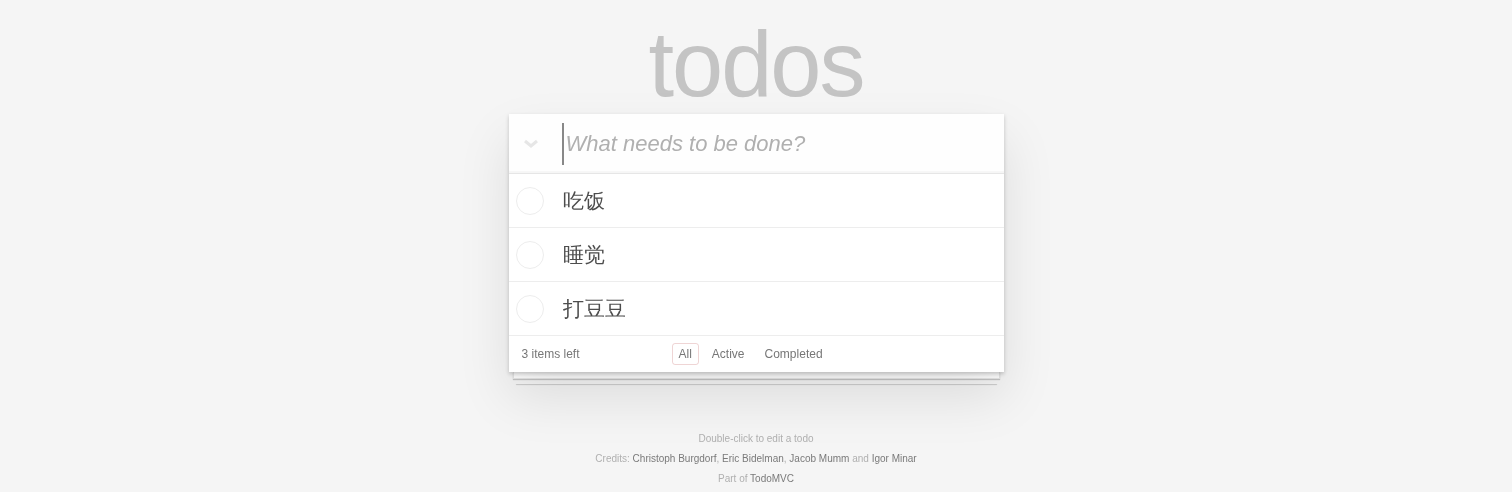 The image size is (1512, 492). Describe the element at coordinates (753, 458) in the screenshot. I see `credit-link: Eric Bidelman` at that location.